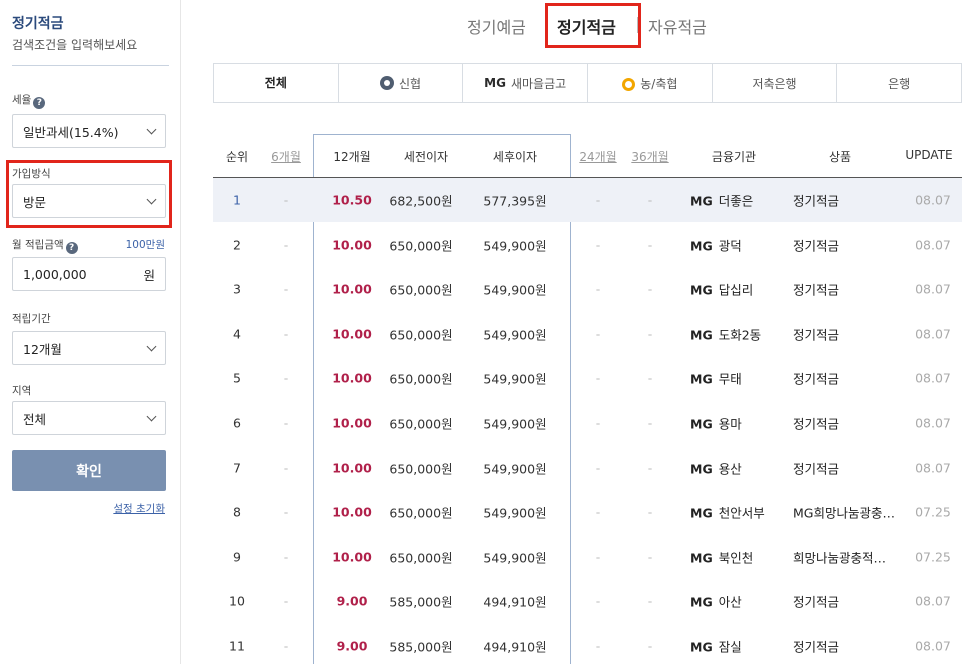 The height and width of the screenshot is (664, 962). Describe the element at coordinates (587, 334) in the screenshot. I see `table-row: 4 - 10.00 650,000원 549,900원 - - 정기적금 08.07 MG 도화2동` at that location.